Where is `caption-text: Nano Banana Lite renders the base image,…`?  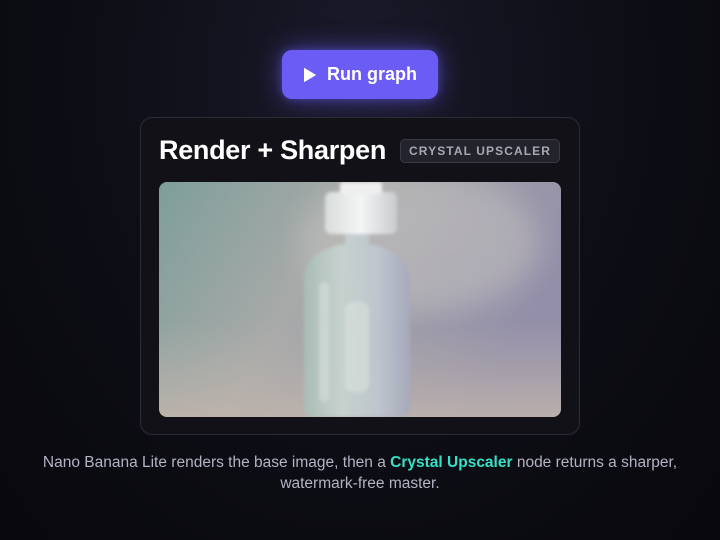 caption-text: Nano Banana Lite renders the base image,… is located at coordinates (360, 473).